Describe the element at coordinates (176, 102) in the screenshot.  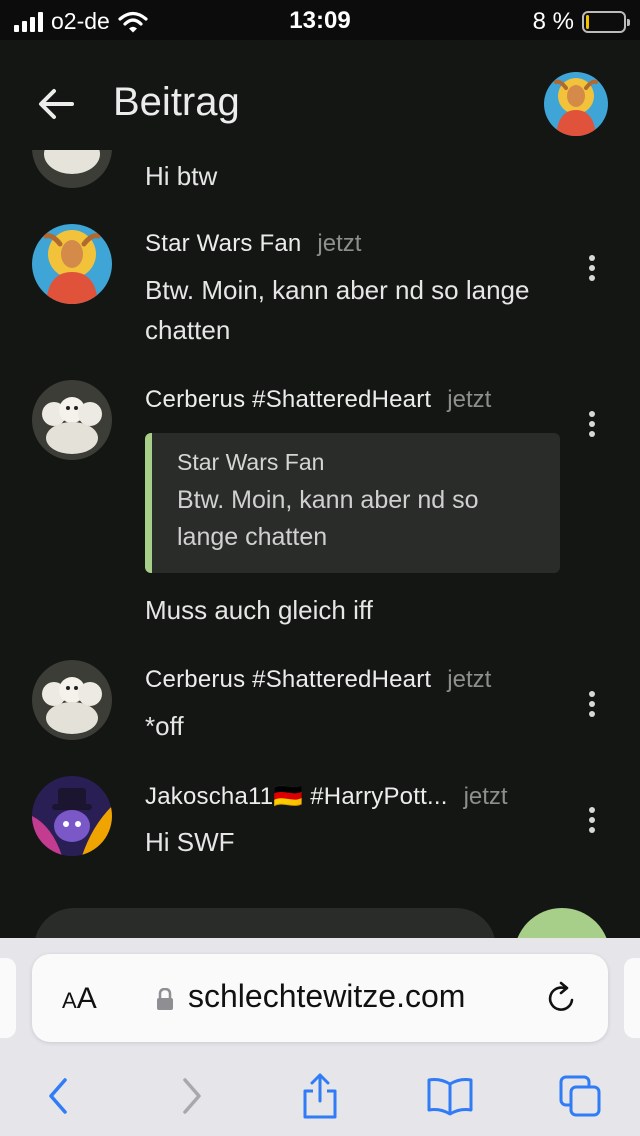
I see `page-title: Beitrag` at that location.